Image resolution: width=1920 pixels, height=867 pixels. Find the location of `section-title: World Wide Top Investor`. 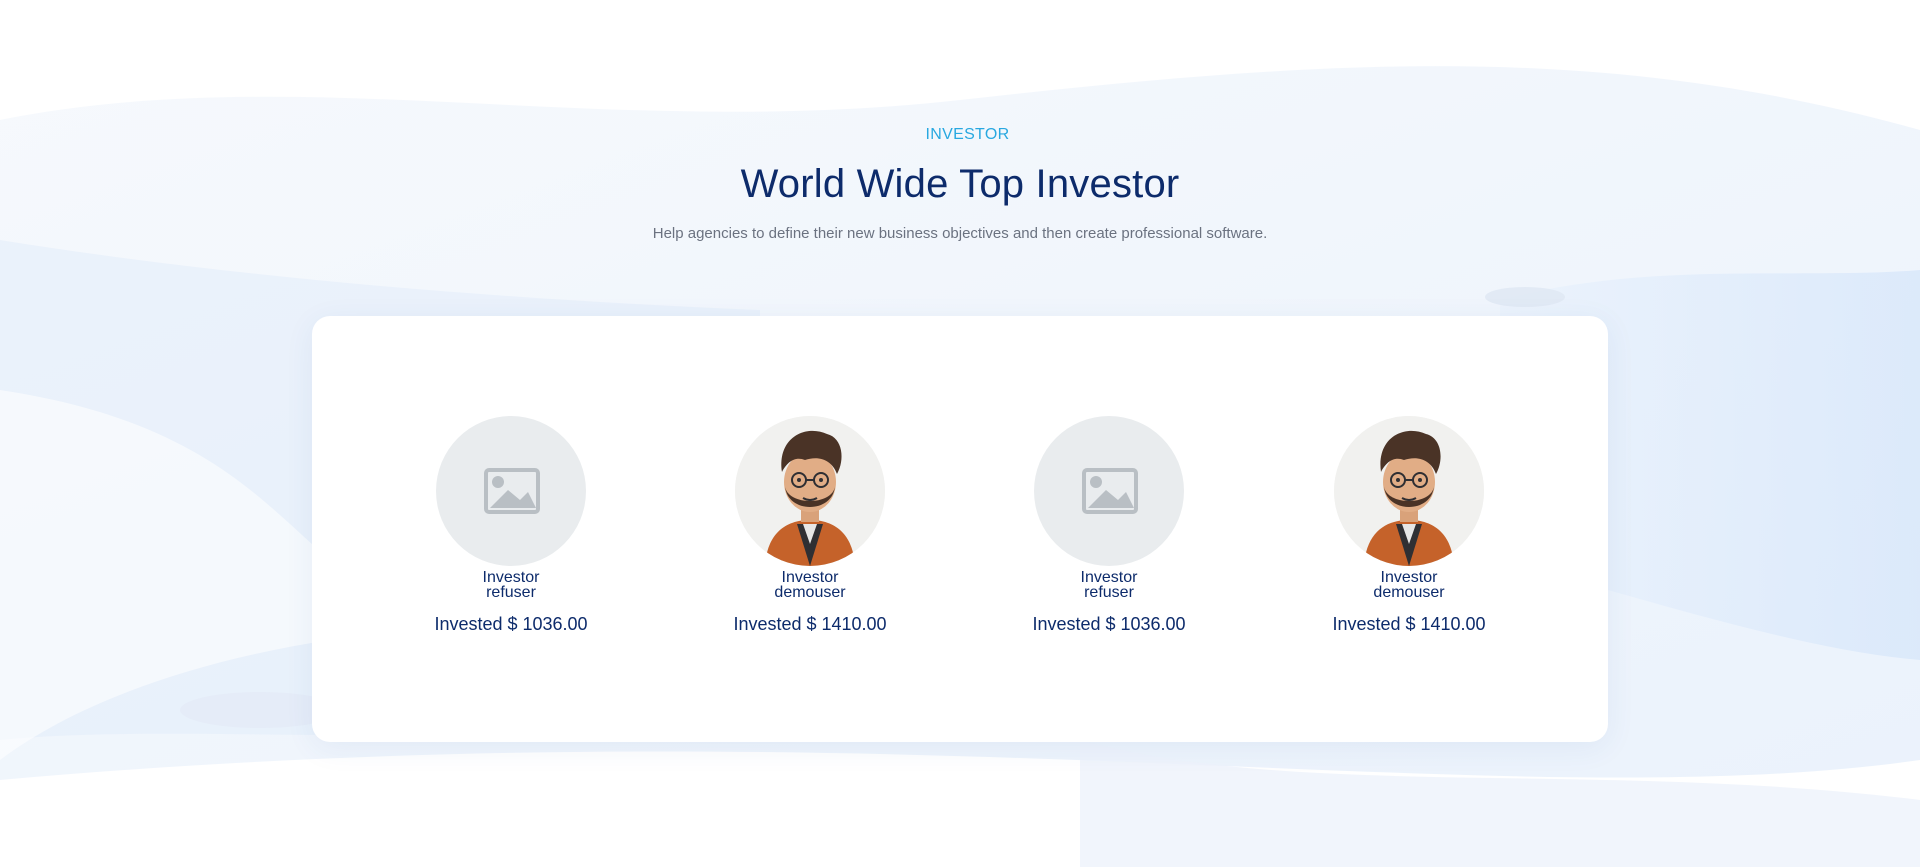

section-title: World Wide Top Investor is located at coordinates (960, 184).